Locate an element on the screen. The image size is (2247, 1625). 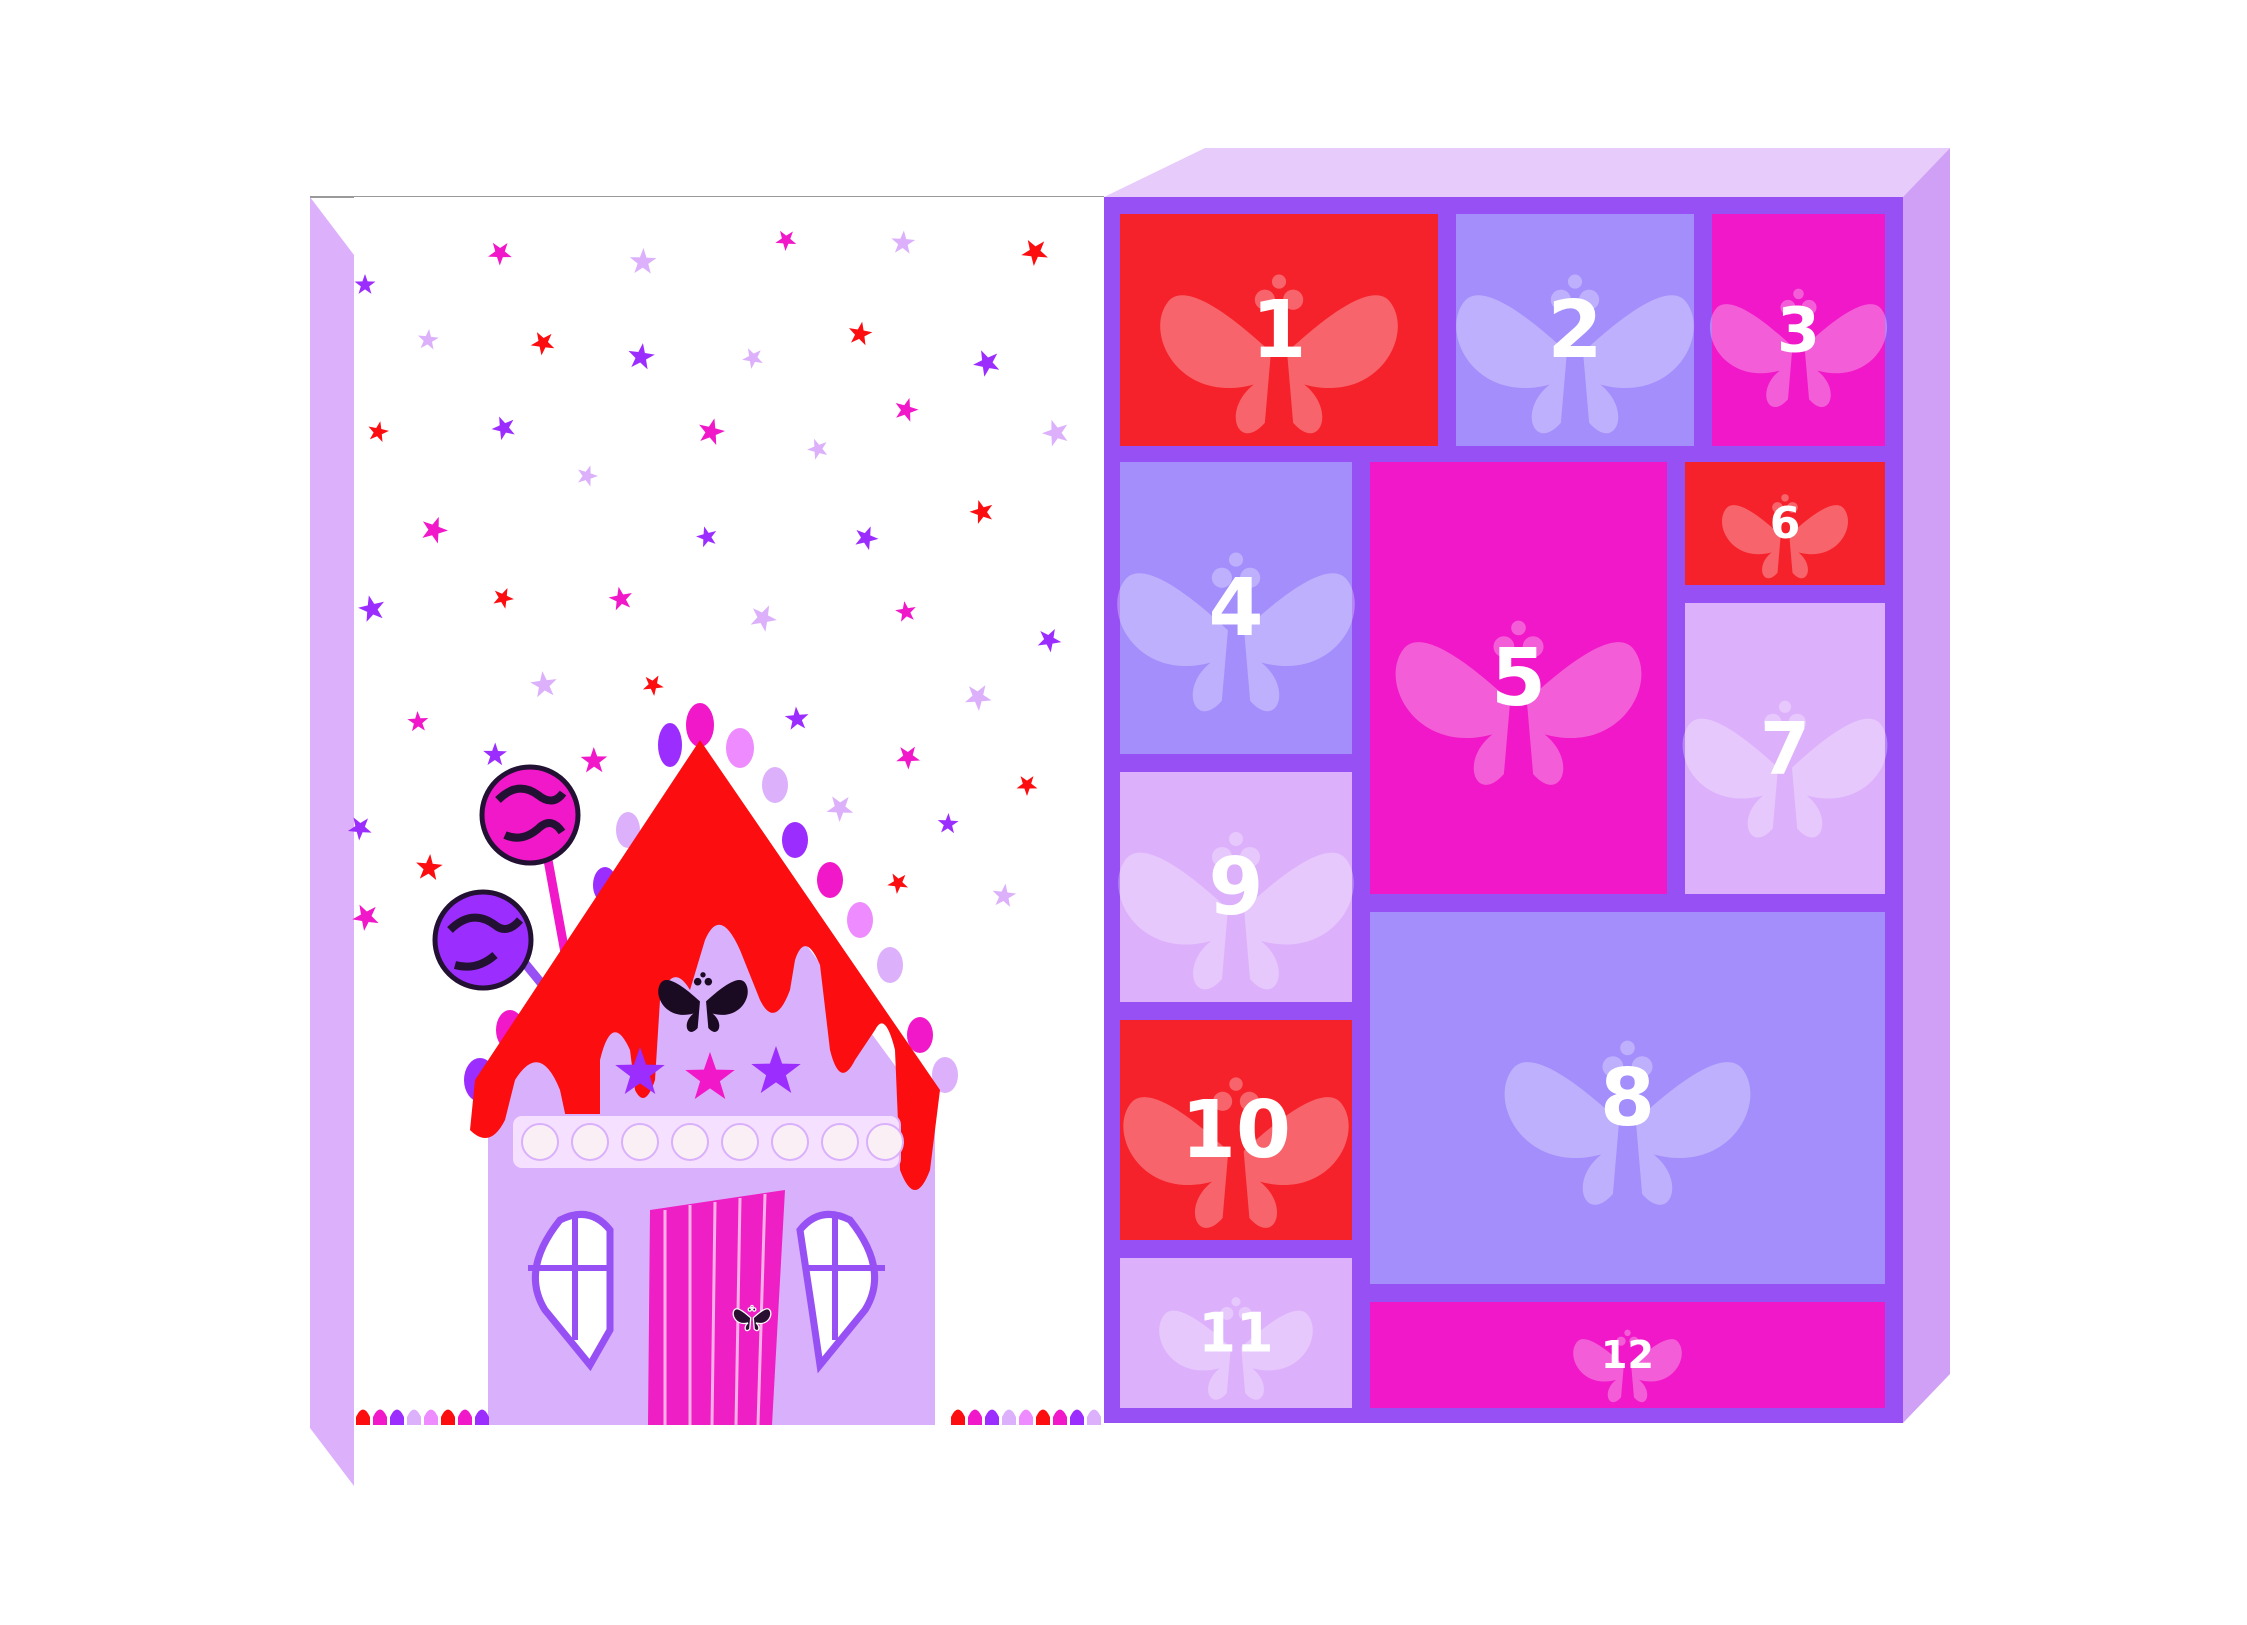
door-number: 9 is located at coordinates (1236, 887).